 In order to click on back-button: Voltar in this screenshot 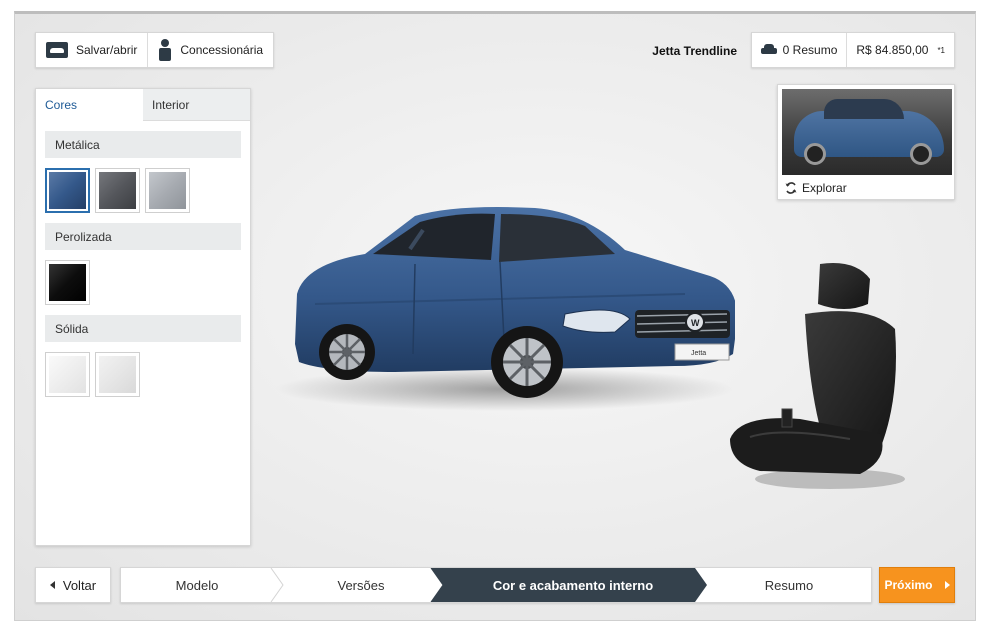, I will do `click(73, 585)`.